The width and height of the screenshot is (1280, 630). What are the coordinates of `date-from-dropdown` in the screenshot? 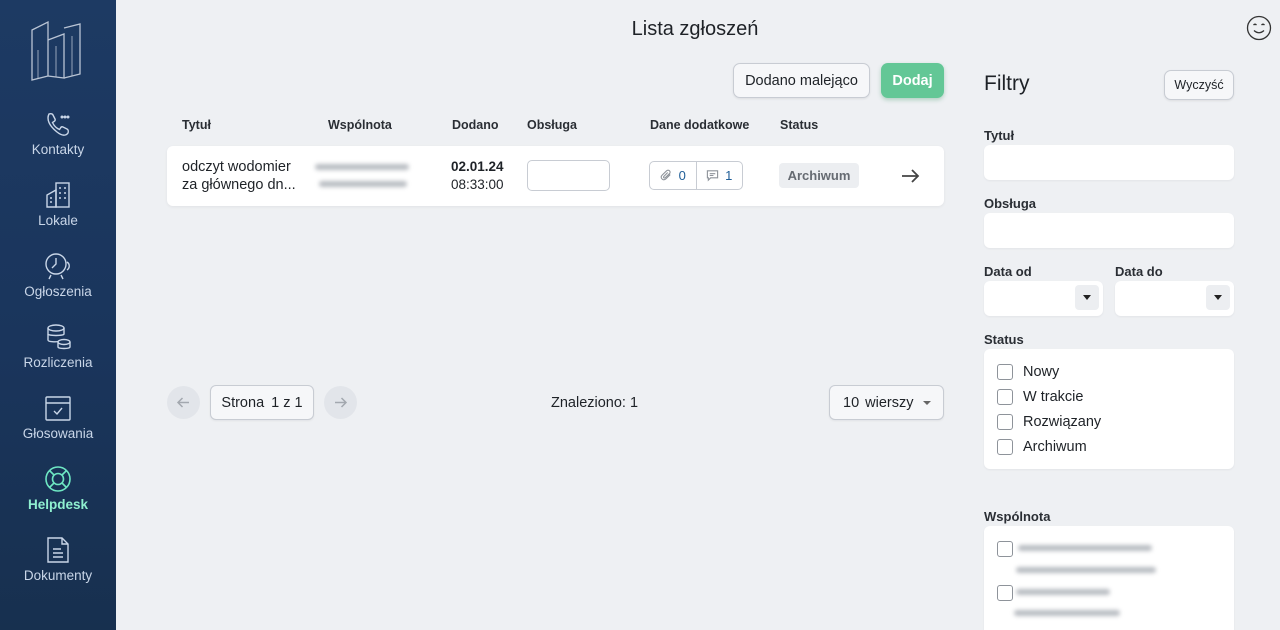 It's located at (1087, 297).